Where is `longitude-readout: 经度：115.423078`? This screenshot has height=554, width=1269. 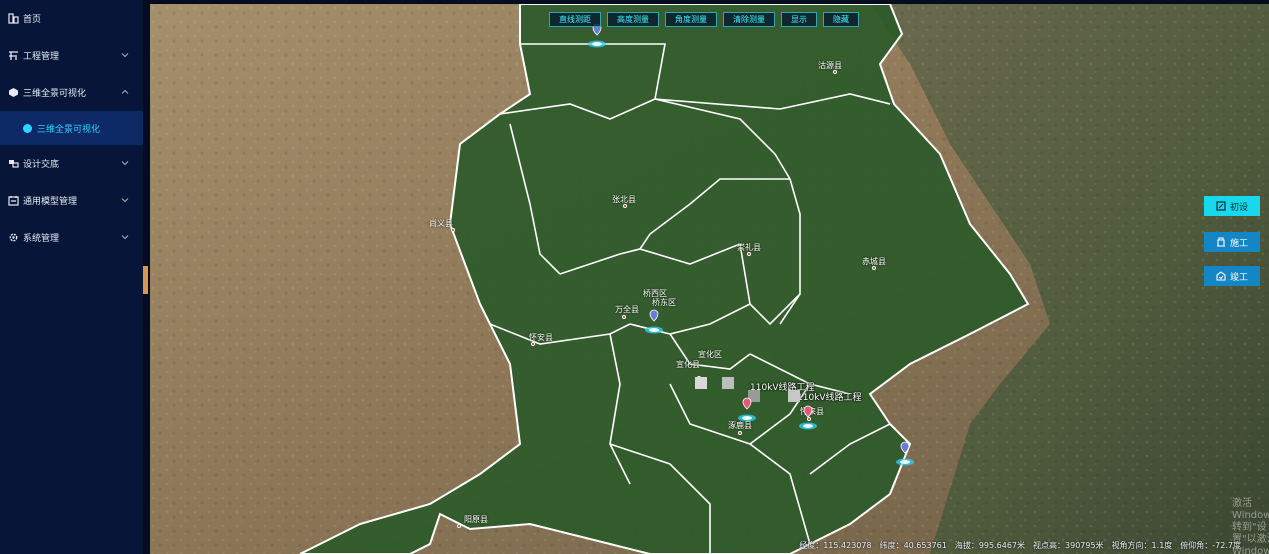 longitude-readout: 经度：115.423078 is located at coordinates (835, 545).